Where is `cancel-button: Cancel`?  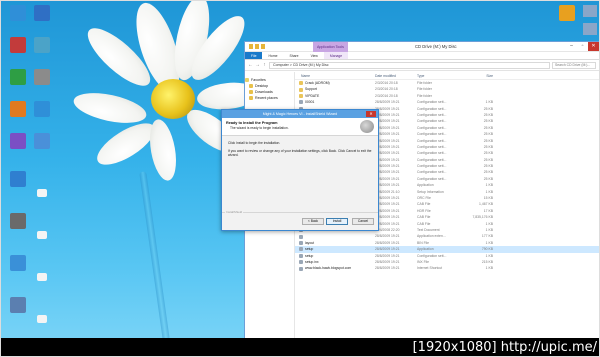 cancel-button: Cancel is located at coordinates (363, 221).